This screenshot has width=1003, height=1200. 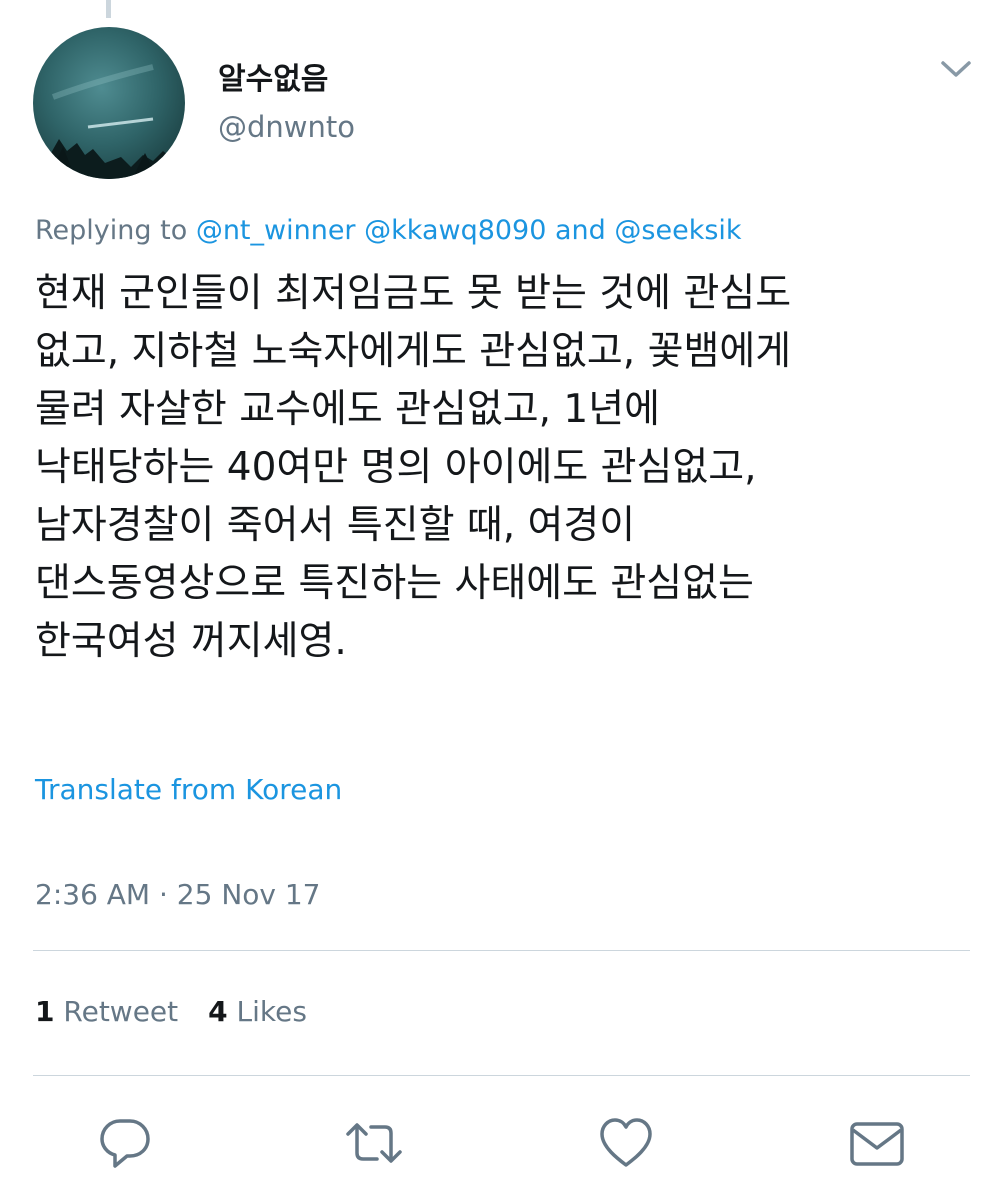 I want to click on retweet-button, so click(x=374, y=1143).